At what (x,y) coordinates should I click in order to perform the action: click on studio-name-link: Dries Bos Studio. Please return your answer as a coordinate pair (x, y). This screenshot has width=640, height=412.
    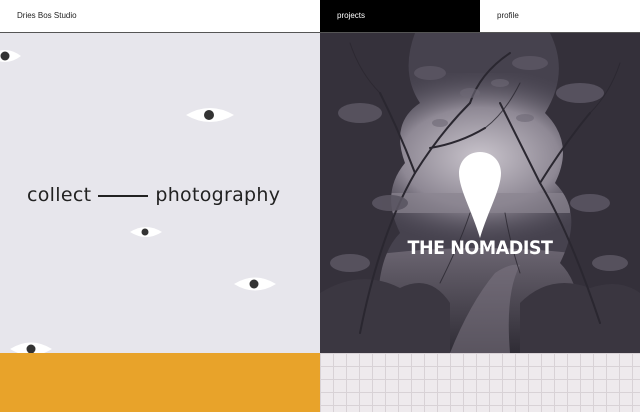
    Looking at the image, I should click on (160, 16).